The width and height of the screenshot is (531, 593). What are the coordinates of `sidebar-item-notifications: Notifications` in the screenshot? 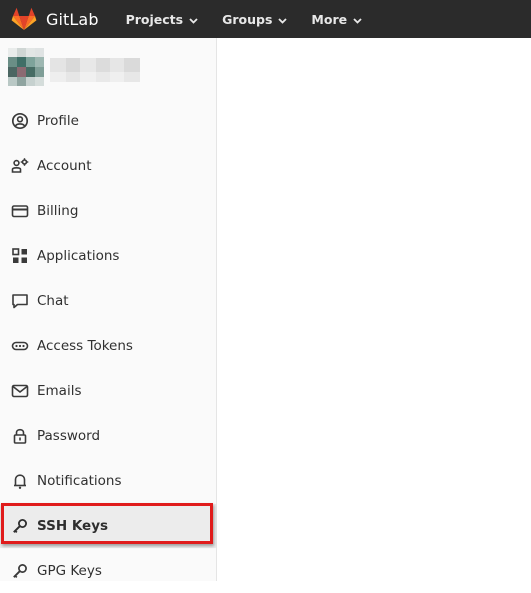 It's located at (108, 481).